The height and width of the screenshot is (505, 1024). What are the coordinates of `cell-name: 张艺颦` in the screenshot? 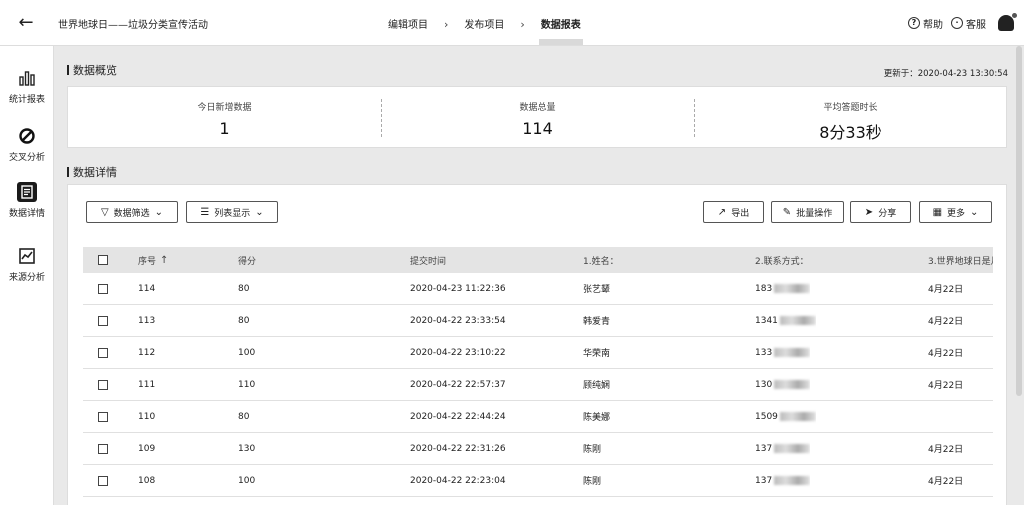 It's located at (597, 290).